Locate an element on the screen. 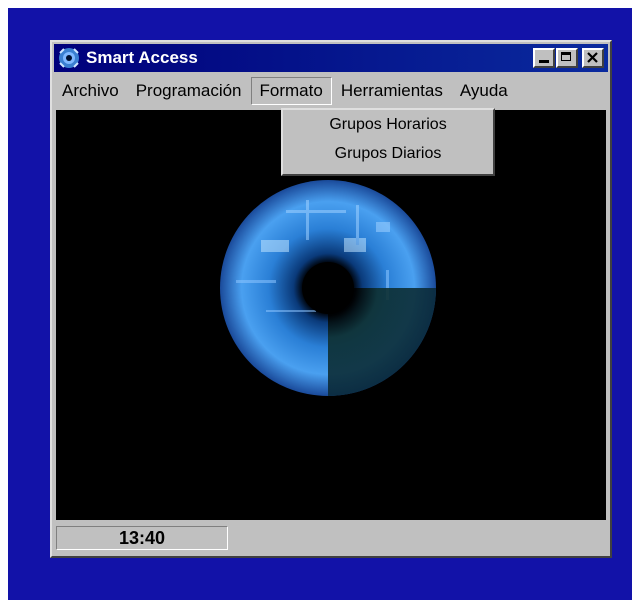  menu-item-grupos-horarios: Grupos Horarios is located at coordinates (388, 124).